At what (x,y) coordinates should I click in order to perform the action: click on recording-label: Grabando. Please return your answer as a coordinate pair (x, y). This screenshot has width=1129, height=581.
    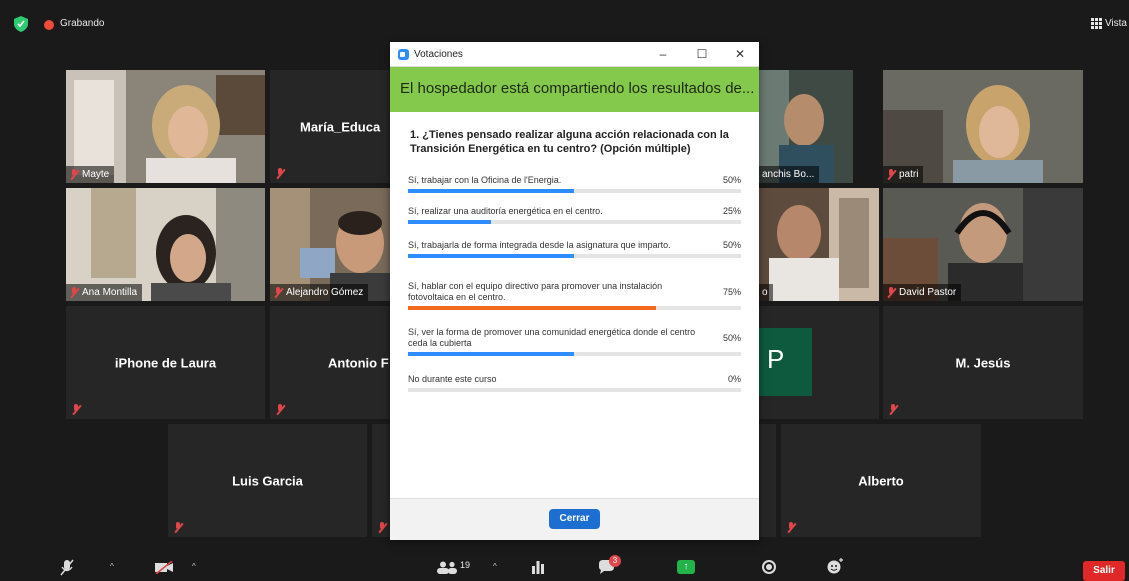
    Looking at the image, I should click on (82, 23).